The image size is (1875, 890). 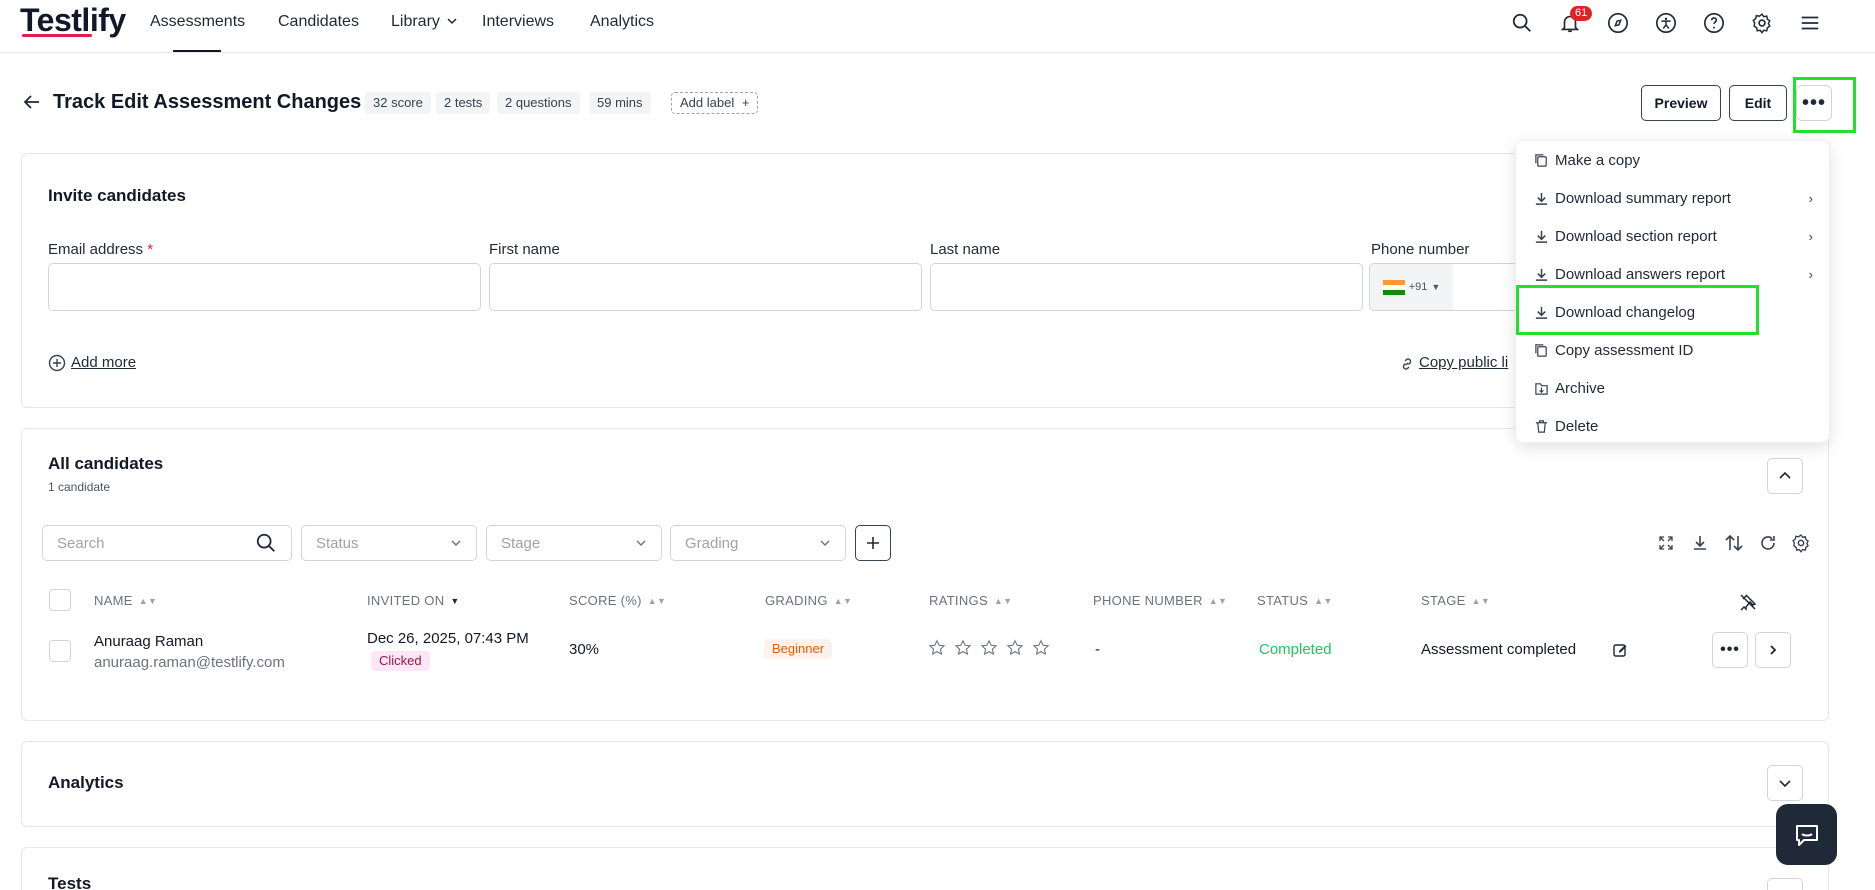 What do you see at coordinates (1681, 103) in the screenshot?
I see `preview-button: Preview` at bounding box center [1681, 103].